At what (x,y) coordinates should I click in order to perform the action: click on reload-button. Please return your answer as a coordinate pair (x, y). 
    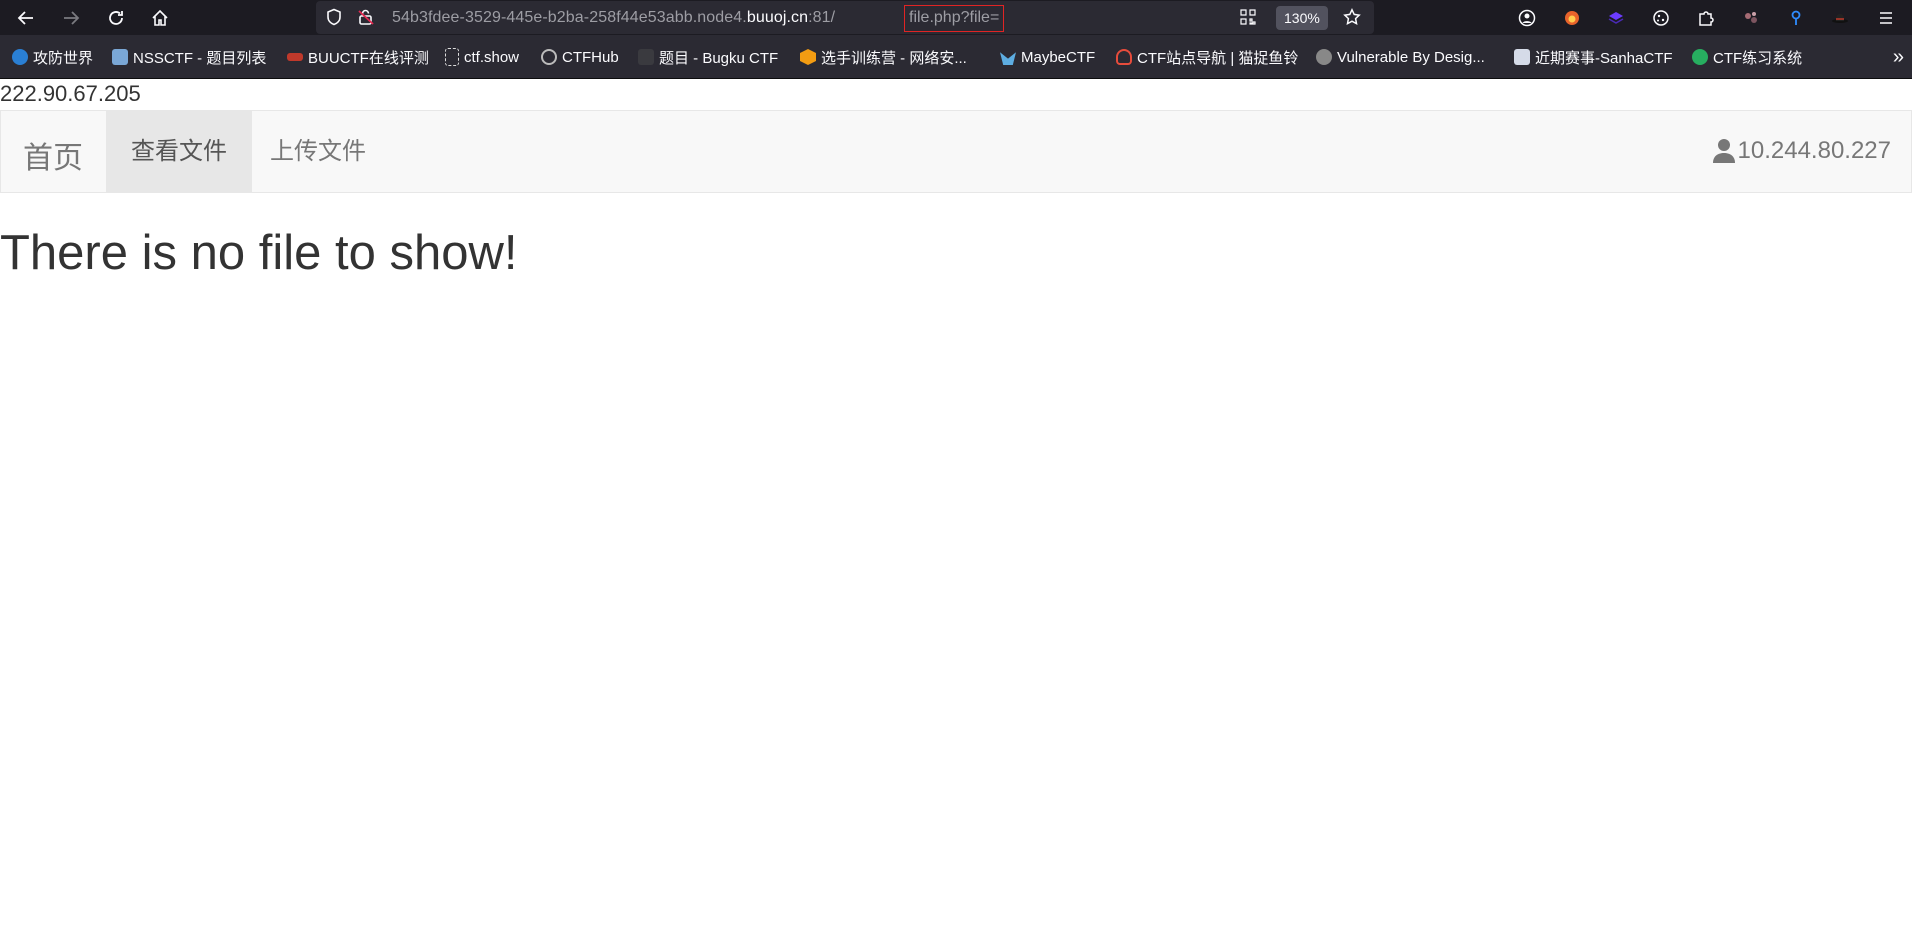
    Looking at the image, I should click on (116, 18).